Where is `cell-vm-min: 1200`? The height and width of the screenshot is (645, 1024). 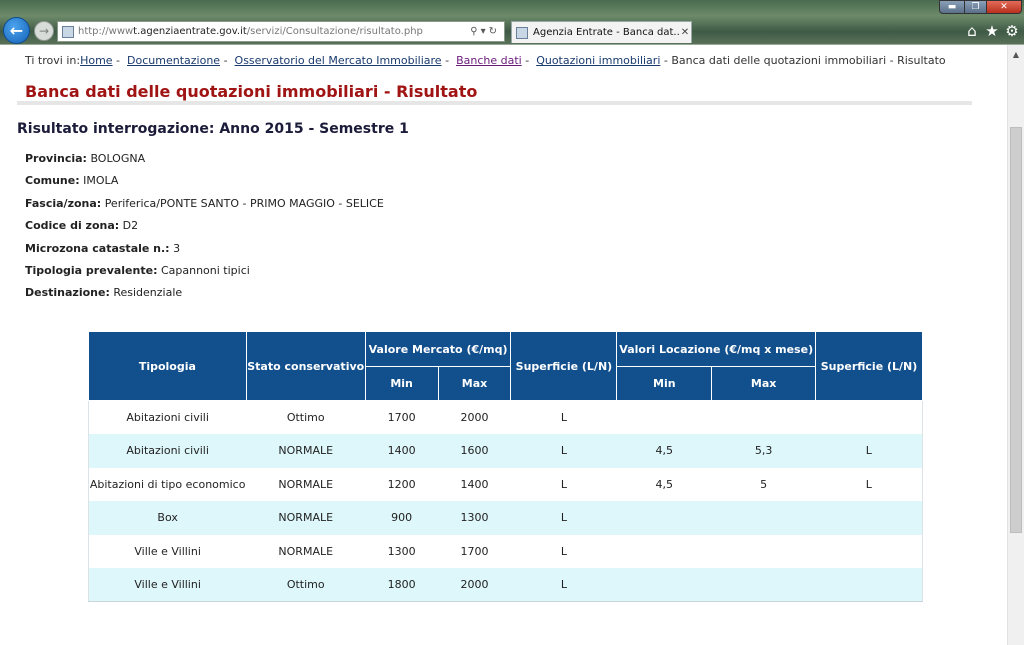 cell-vm-min: 1200 is located at coordinates (402, 484).